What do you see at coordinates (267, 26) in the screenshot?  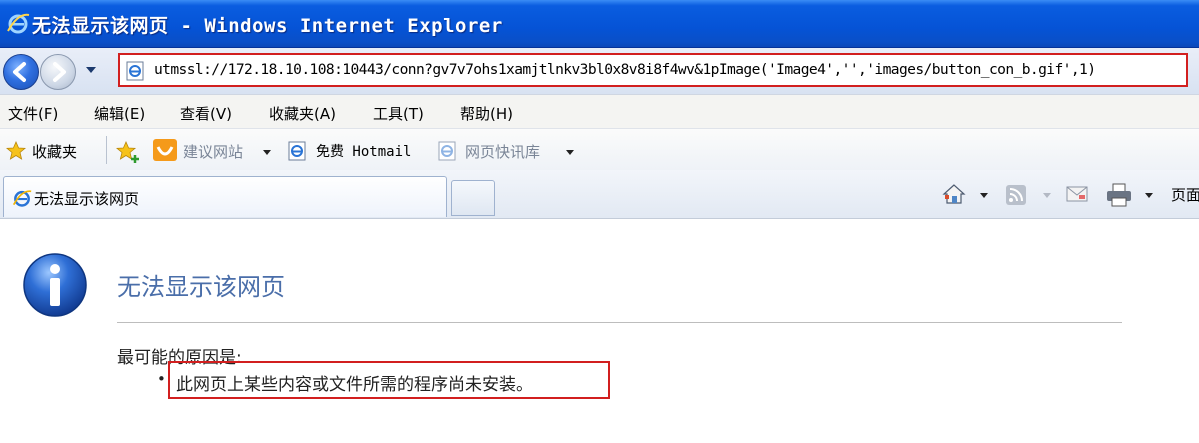 I see `window-title: 无法显示该网页 - Windows Internet Explorer` at bounding box center [267, 26].